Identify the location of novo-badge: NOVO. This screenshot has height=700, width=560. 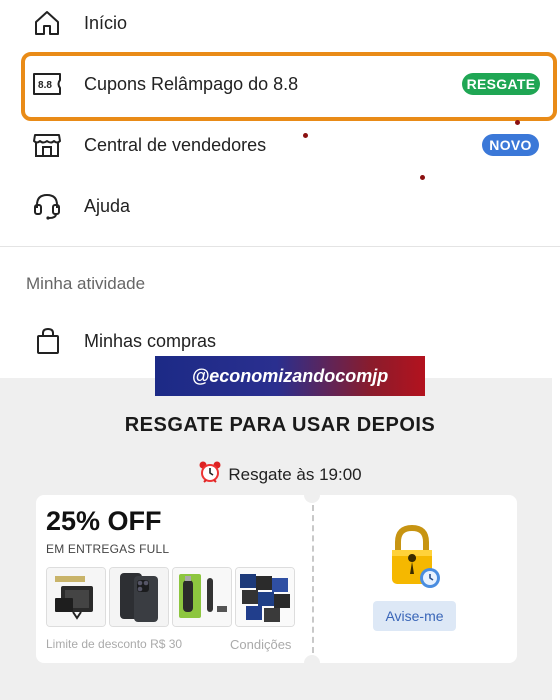
(510, 145).